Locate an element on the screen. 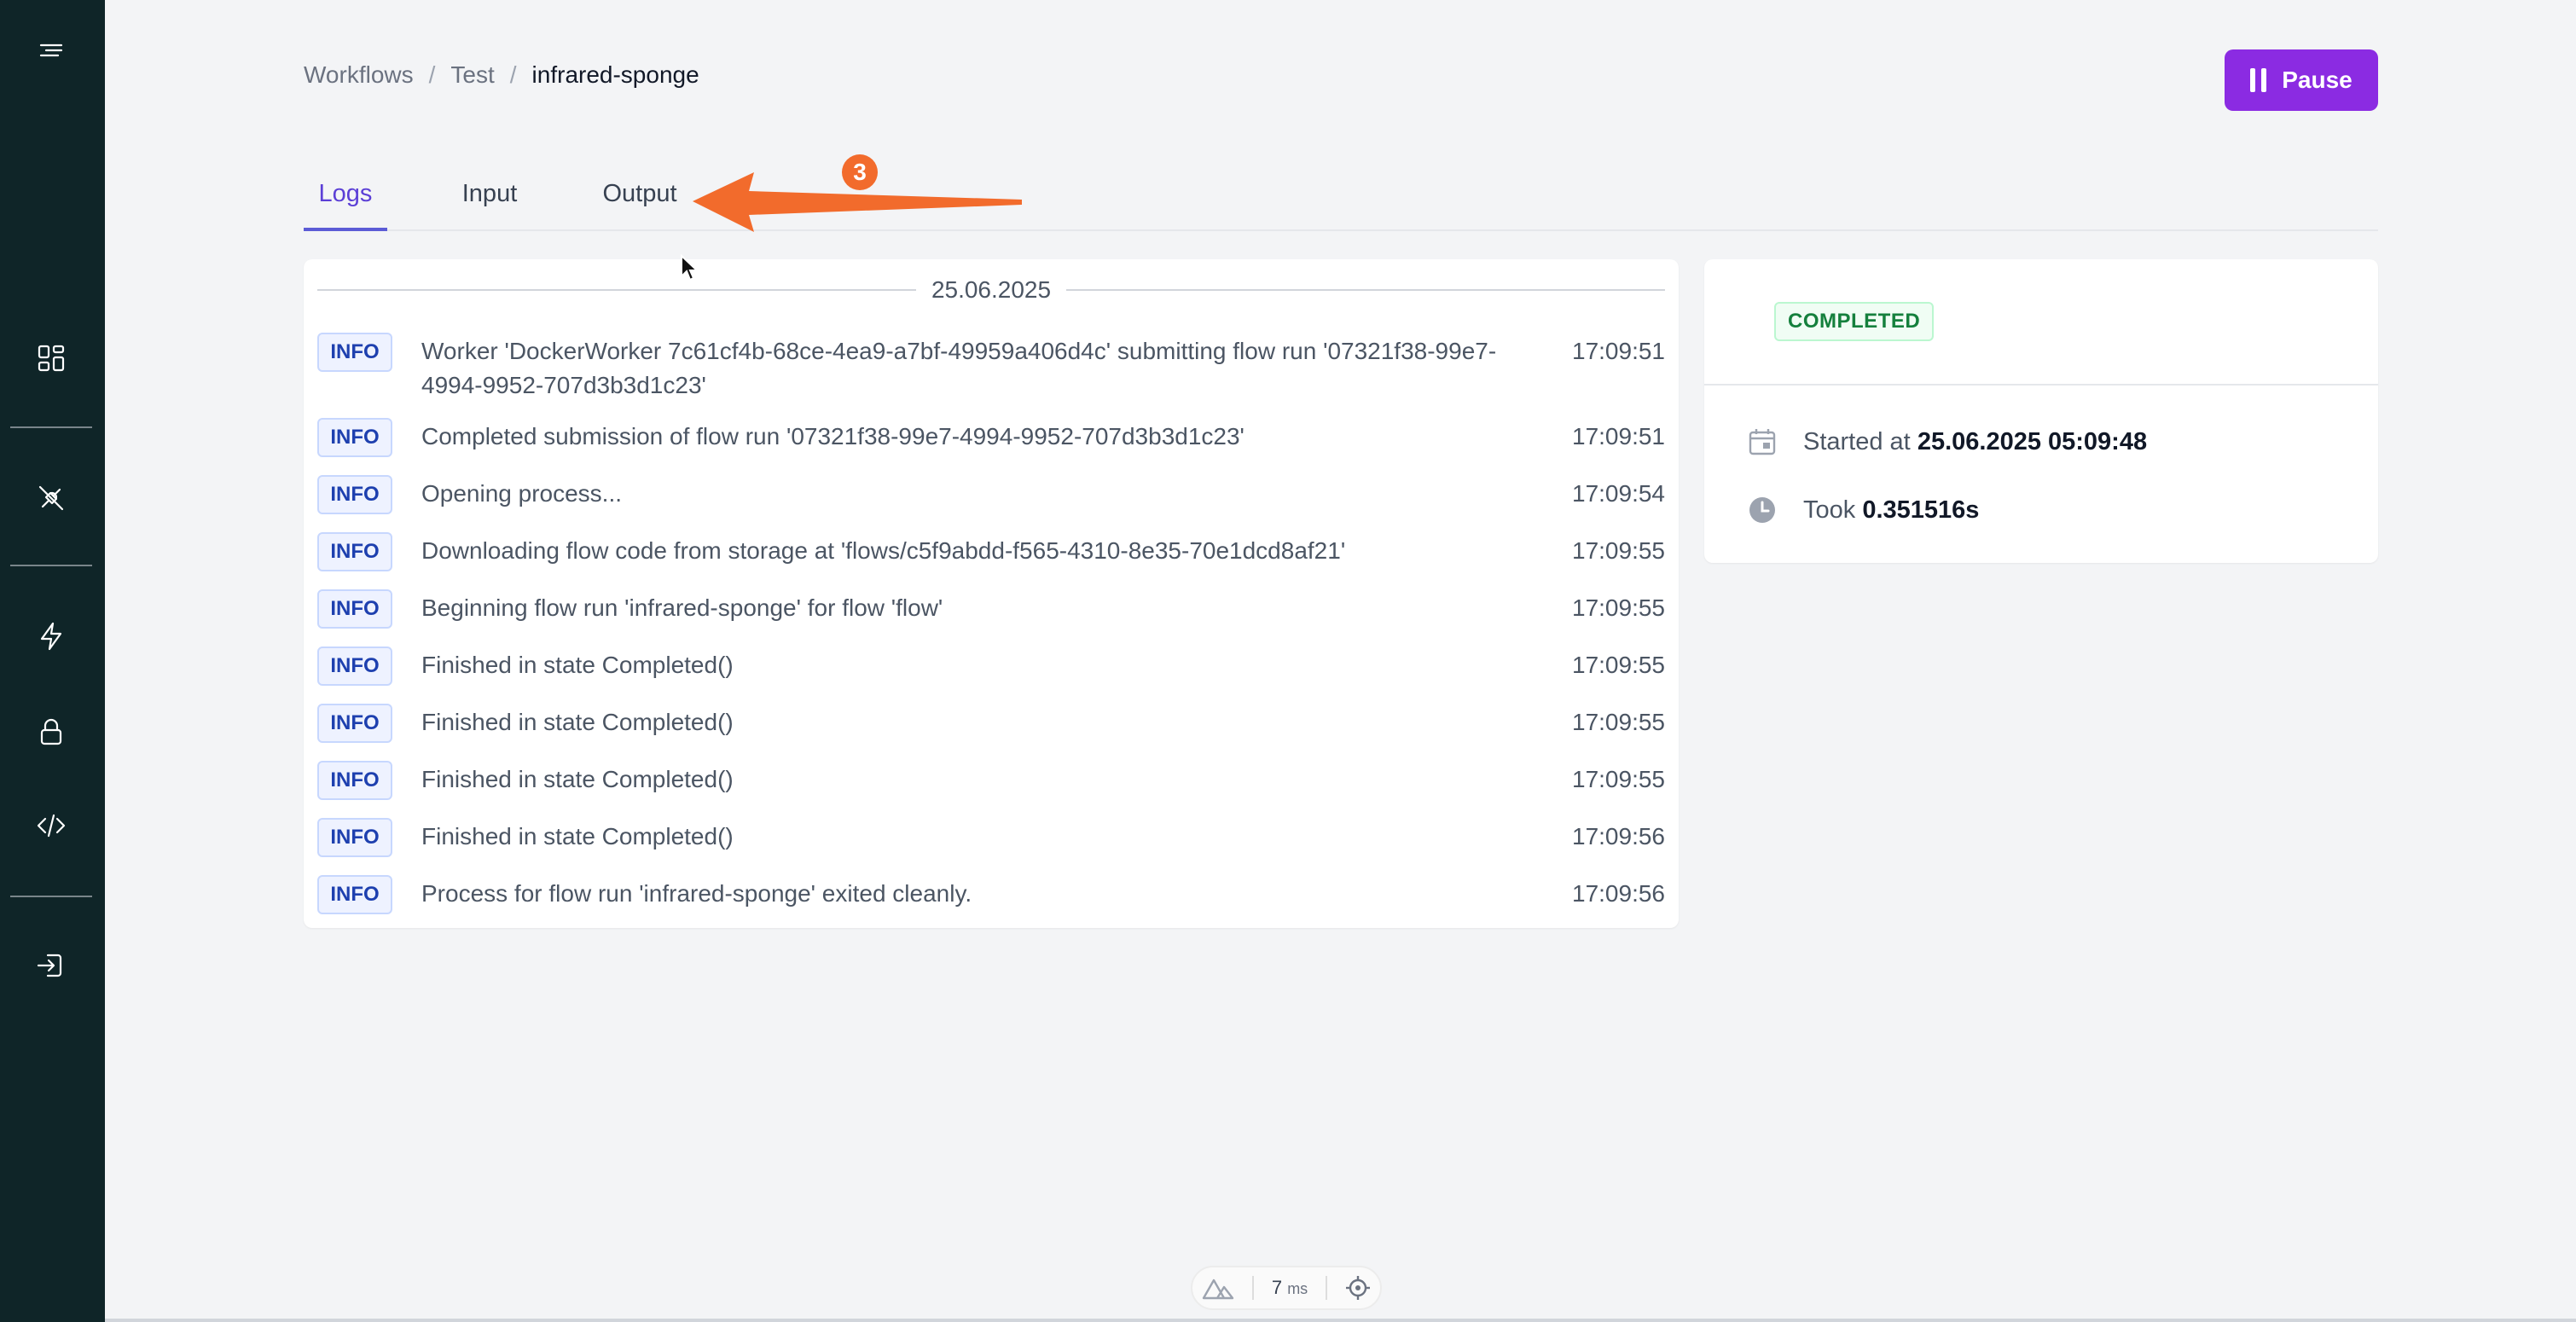 The width and height of the screenshot is (2576, 1322). started-at-row: Started at 25.06.2025 05:09:48 is located at coordinates (1947, 441).